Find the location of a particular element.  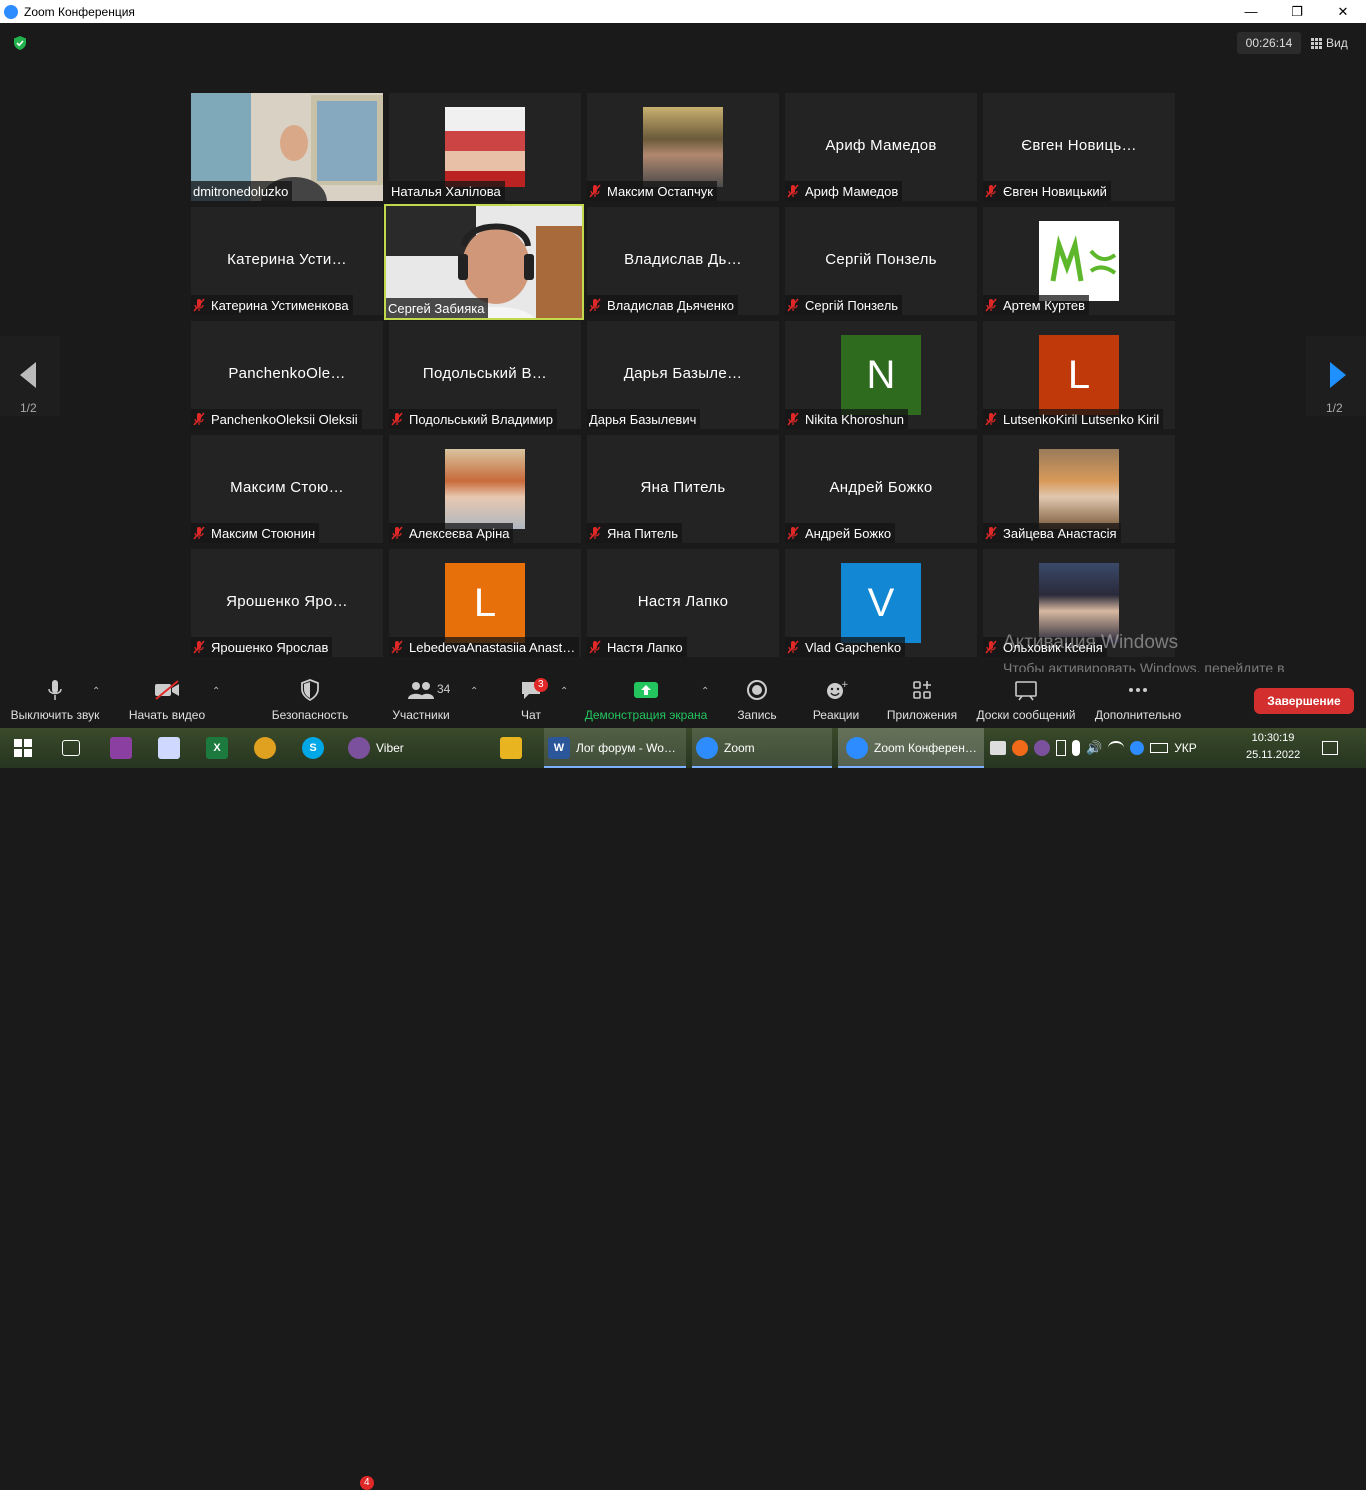

participant-name-label: Vlad Gapchenko is located at coordinates (845, 647).